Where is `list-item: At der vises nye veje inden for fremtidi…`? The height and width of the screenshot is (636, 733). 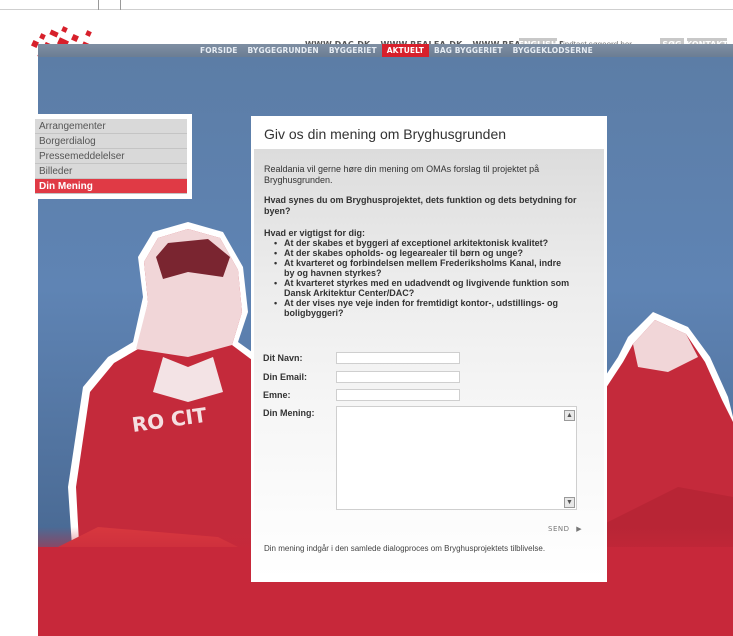 list-item: At der vises nye veje inden for fremtidi… is located at coordinates (419, 308).